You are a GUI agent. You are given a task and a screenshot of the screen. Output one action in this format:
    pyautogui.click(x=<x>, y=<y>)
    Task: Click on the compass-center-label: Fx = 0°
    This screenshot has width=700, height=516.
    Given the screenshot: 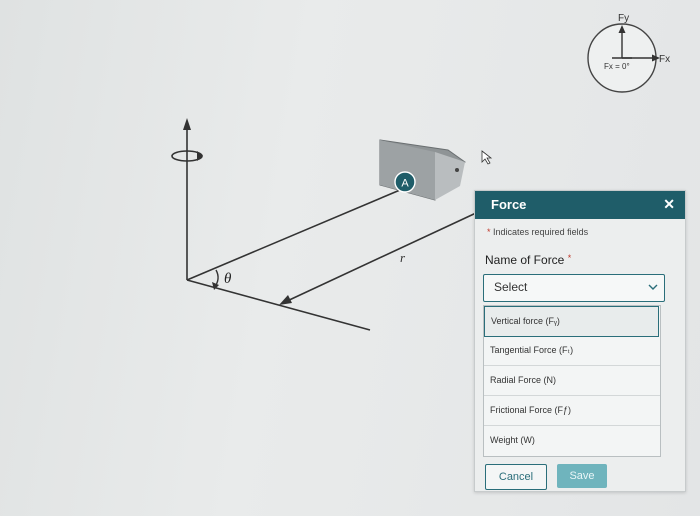 What is the action you would take?
    pyautogui.click(x=617, y=66)
    